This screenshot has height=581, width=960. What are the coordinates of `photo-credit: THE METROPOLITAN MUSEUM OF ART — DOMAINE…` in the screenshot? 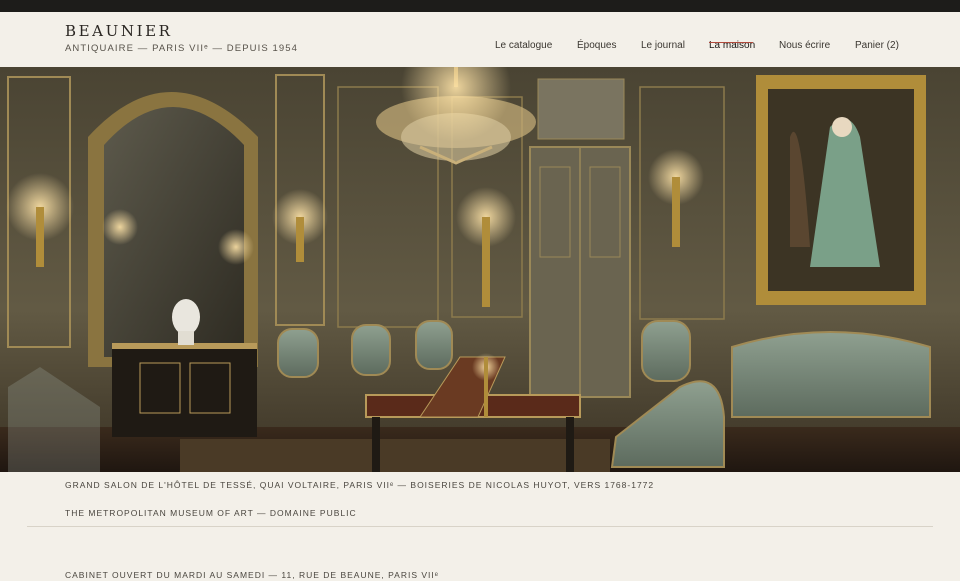 It's located at (211, 513).